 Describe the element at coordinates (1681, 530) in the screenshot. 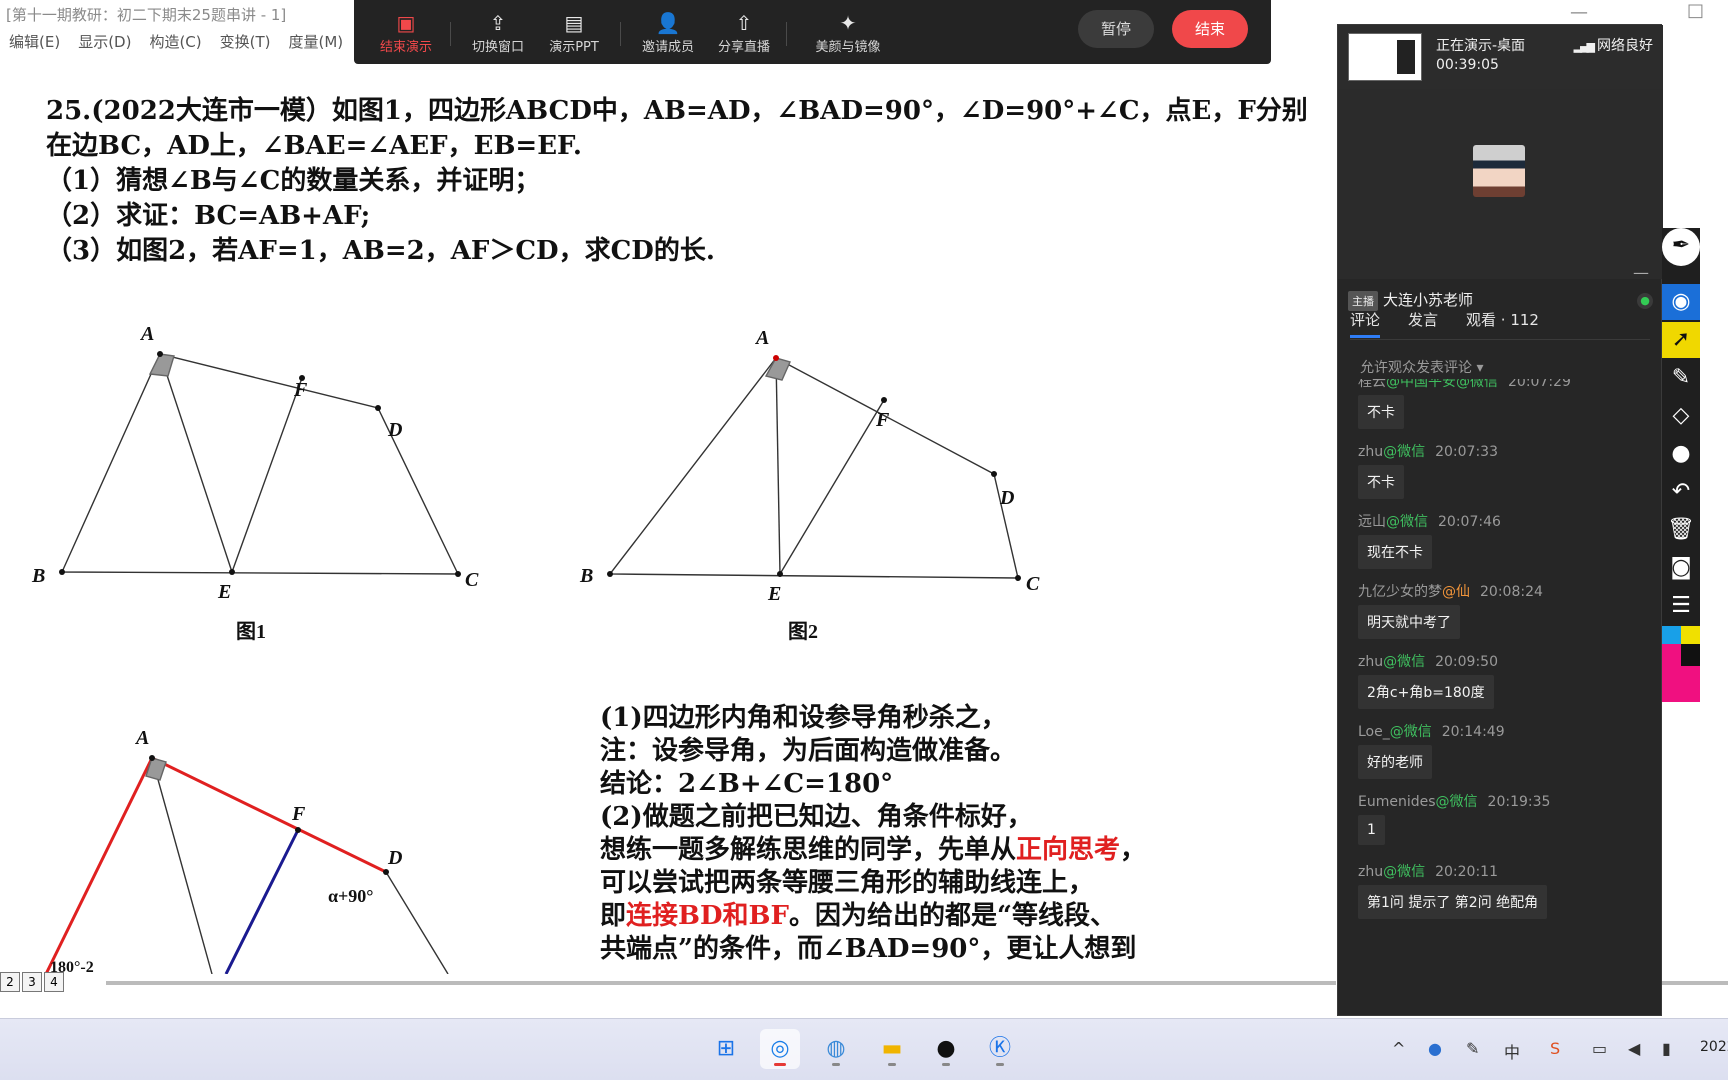

I see `trash-icon: 🗑` at that location.